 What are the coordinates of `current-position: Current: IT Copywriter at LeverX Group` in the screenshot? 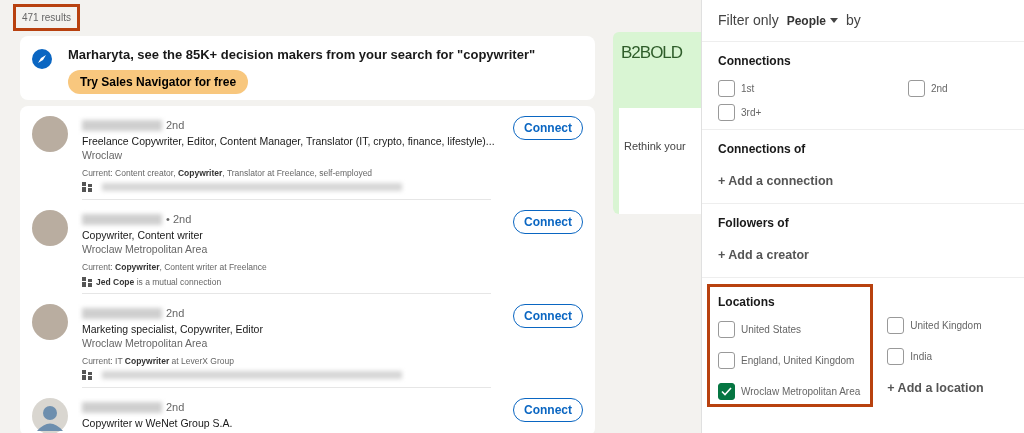 It's located at (158, 361).